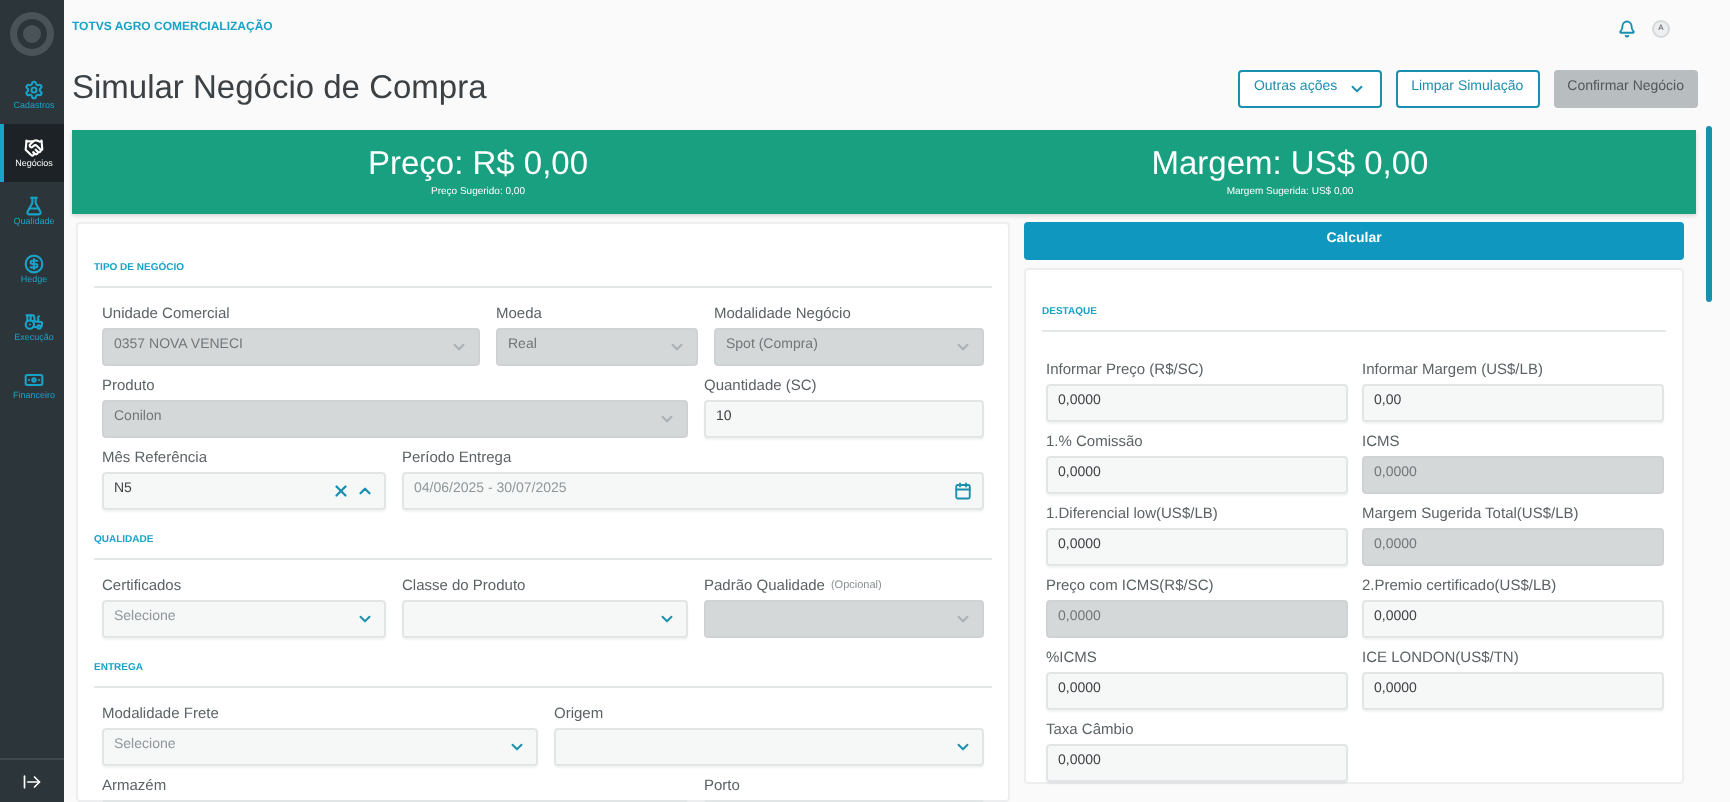  I want to click on logo-icon, so click(32, 33).